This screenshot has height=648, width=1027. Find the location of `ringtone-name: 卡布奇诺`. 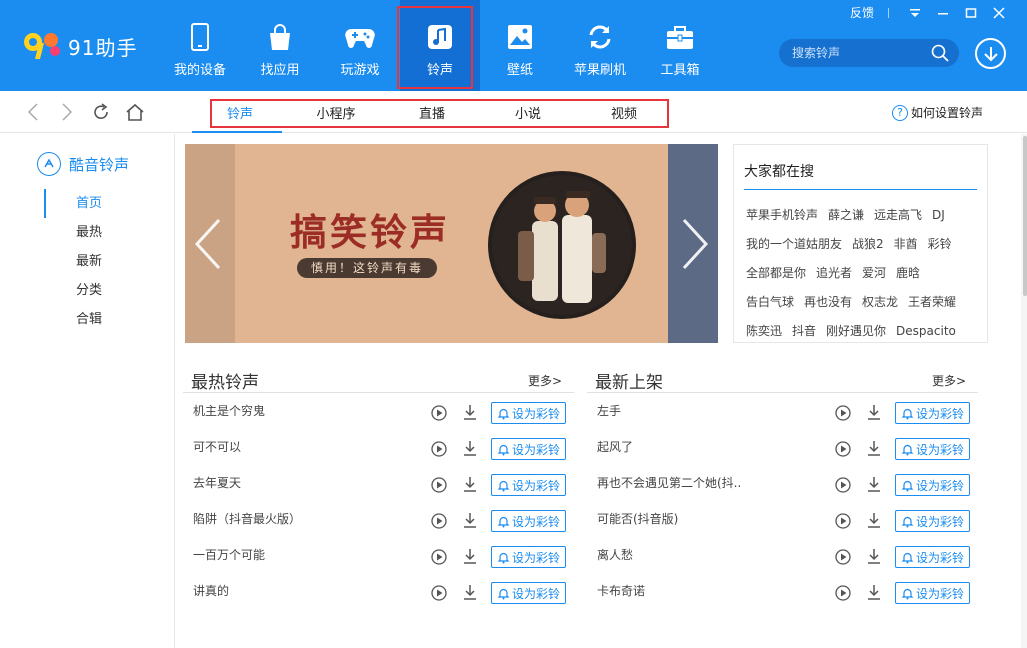

ringtone-name: 卡布奇诺 is located at coordinates (621, 590).